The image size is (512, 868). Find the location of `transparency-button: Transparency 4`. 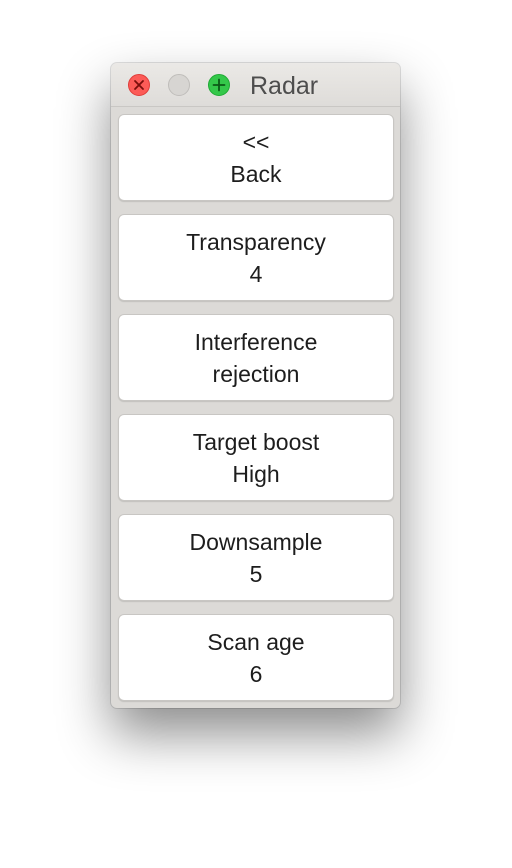

transparency-button: Transparency 4 is located at coordinates (256, 257).